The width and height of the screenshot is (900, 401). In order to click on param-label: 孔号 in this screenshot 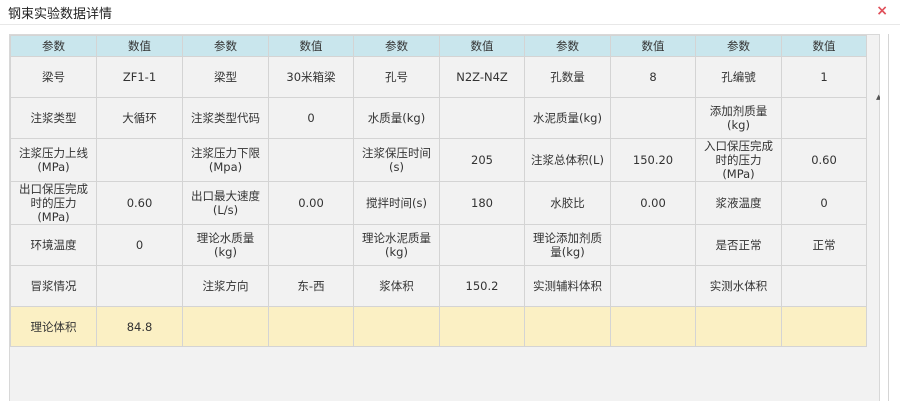, I will do `click(396, 77)`.